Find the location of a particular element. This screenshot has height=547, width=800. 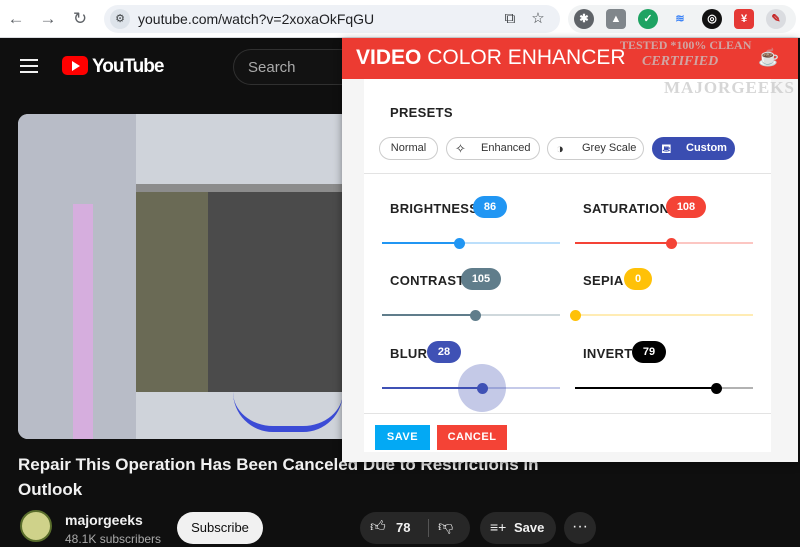

preset-greyscale-button: ◑ Grey Scale is located at coordinates (595, 148).